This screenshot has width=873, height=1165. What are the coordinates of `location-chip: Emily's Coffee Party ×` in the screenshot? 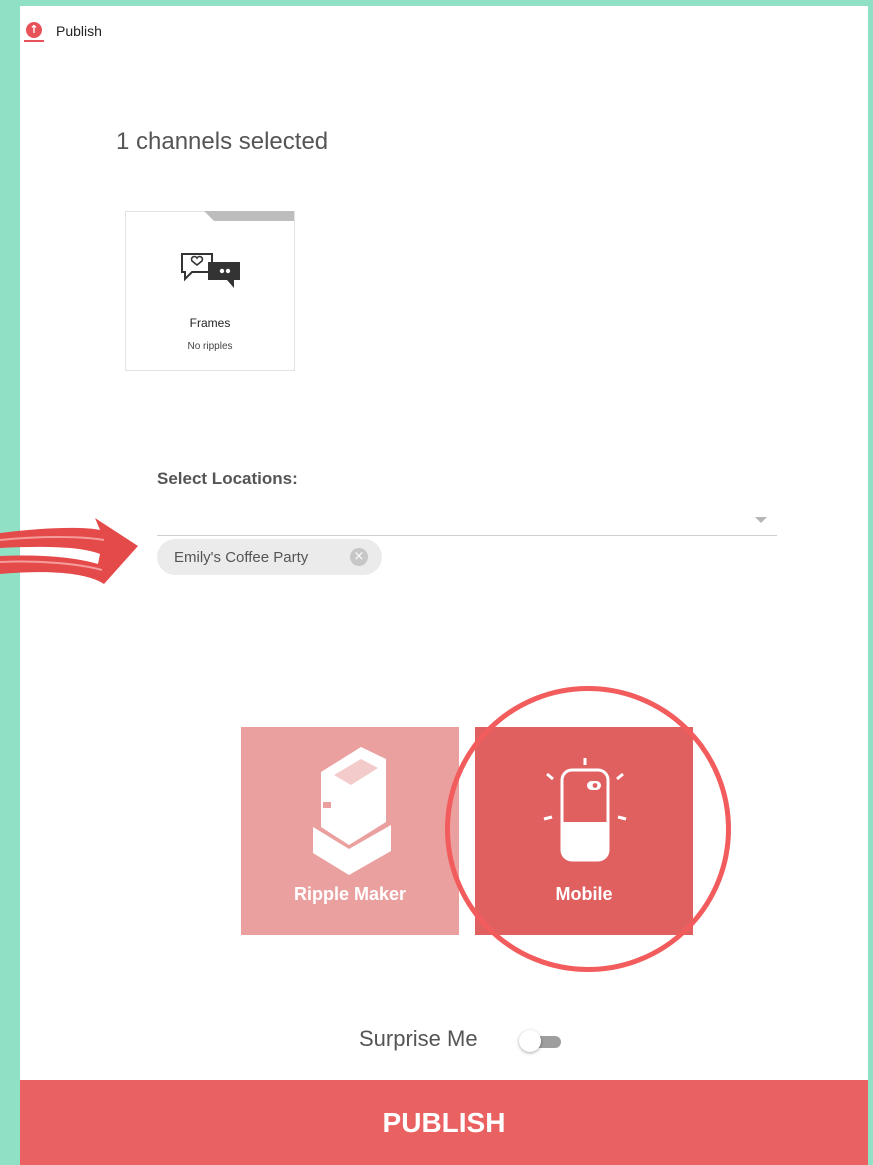 It's located at (269, 557).